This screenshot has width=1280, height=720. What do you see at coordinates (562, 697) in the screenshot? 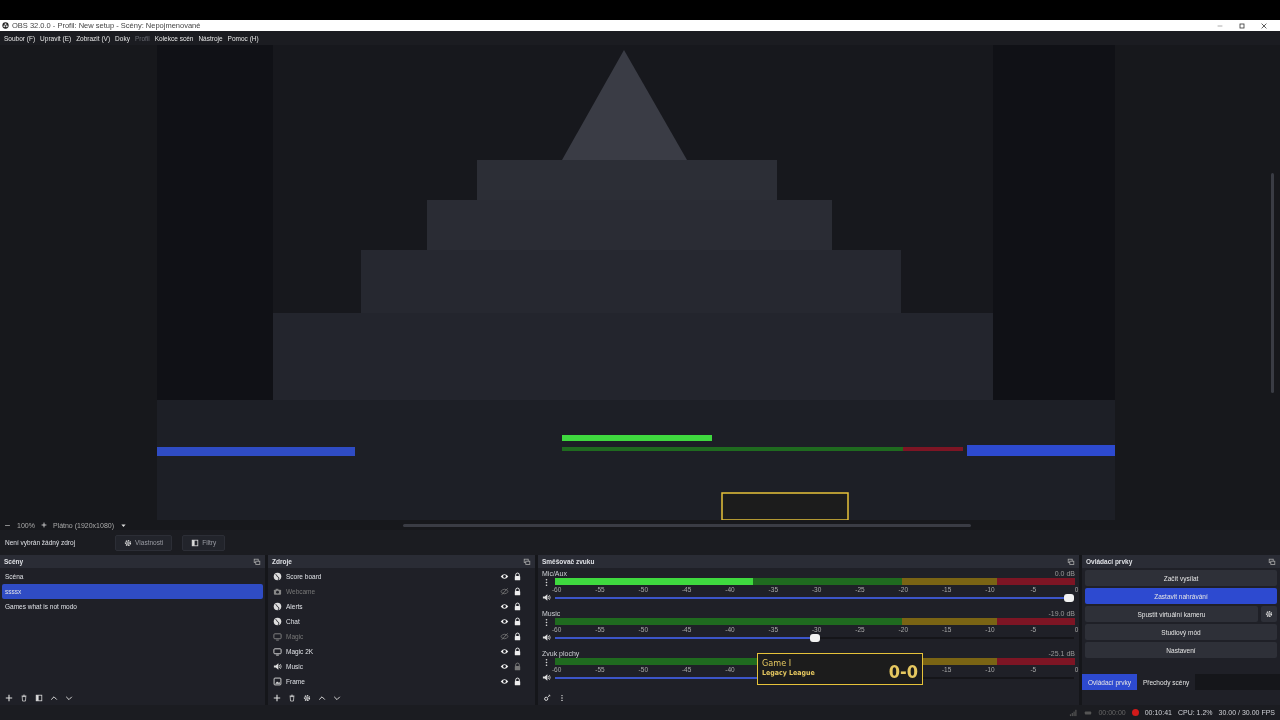
I see `more-icon` at bounding box center [562, 697].